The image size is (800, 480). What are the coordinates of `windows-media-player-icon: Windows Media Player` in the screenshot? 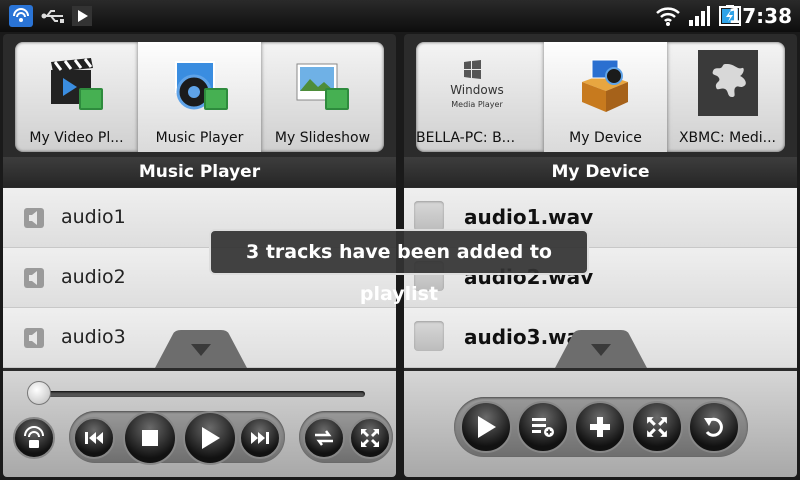 It's located at (477, 85).